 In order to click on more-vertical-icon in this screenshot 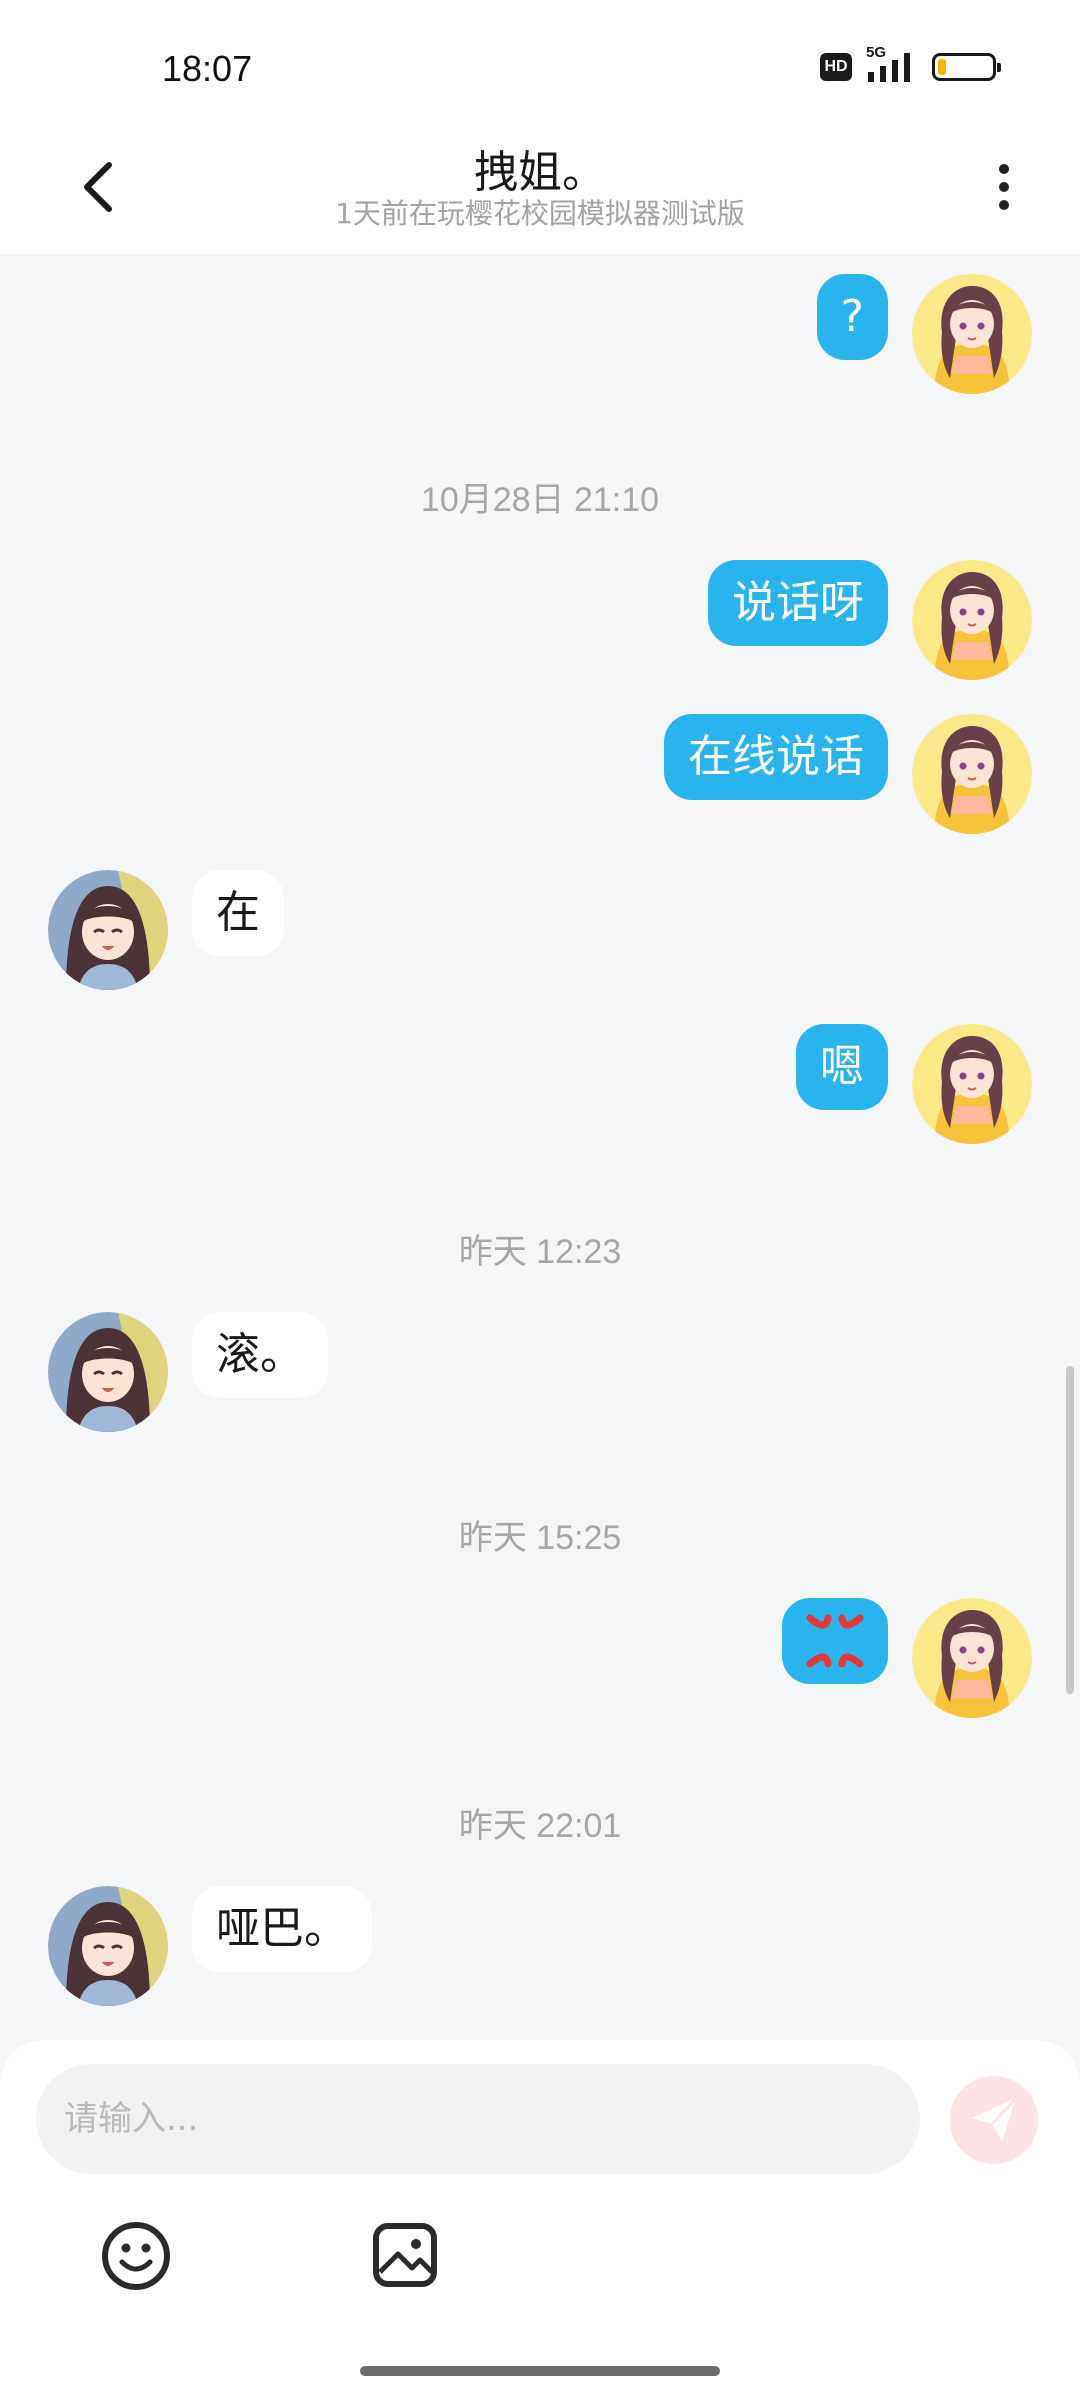, I will do `click(1004, 187)`.